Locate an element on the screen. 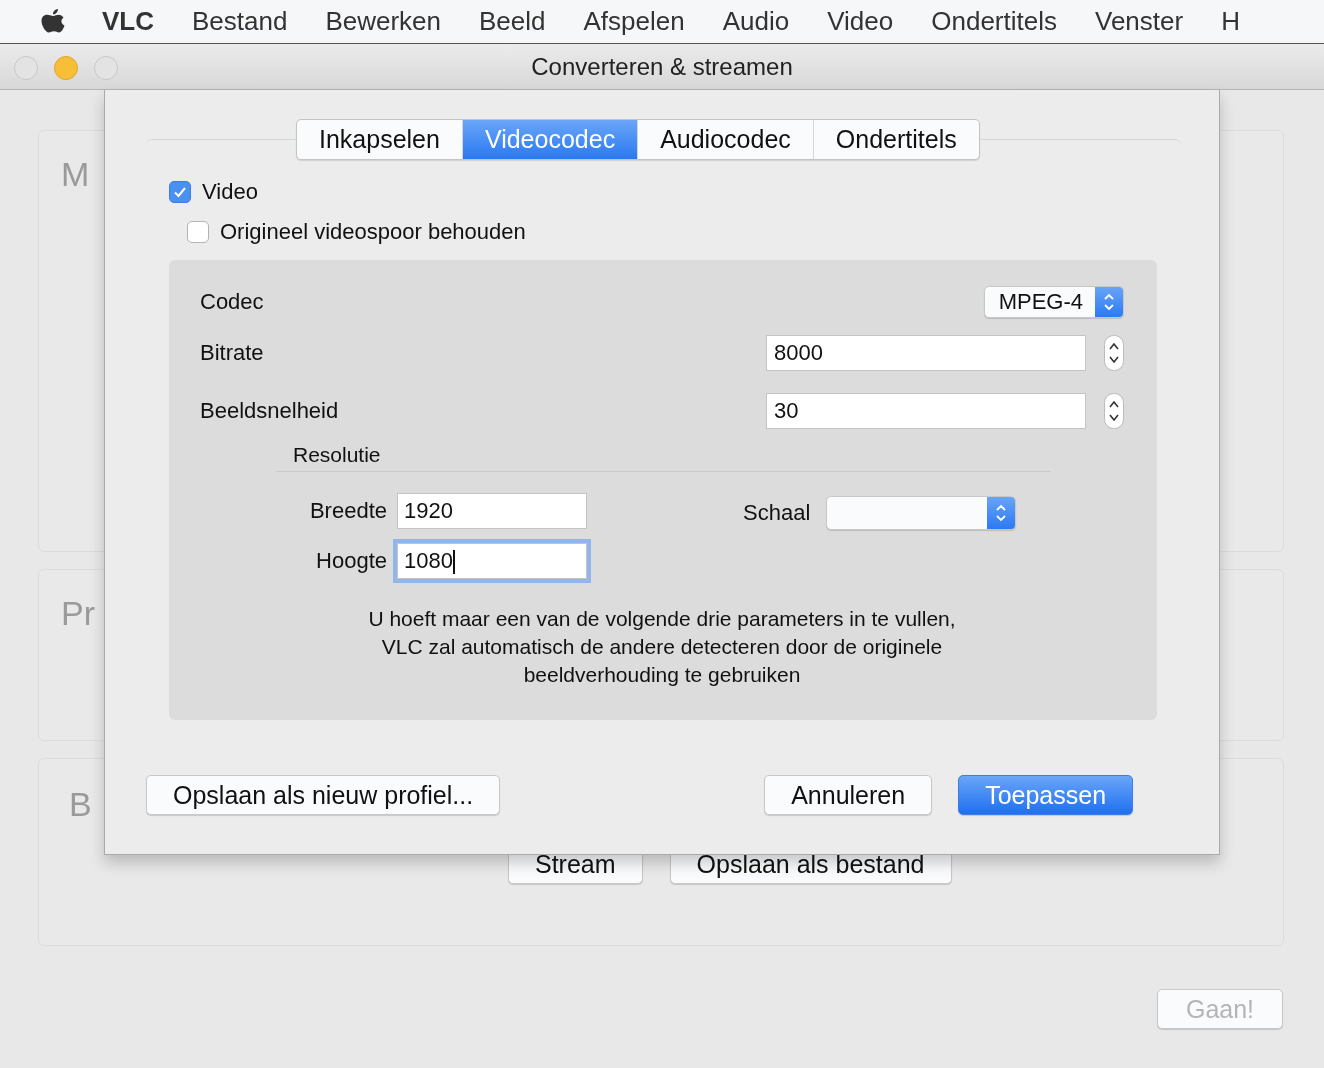 The height and width of the screenshot is (1068, 1324). tab: Inkapselen is located at coordinates (380, 139).